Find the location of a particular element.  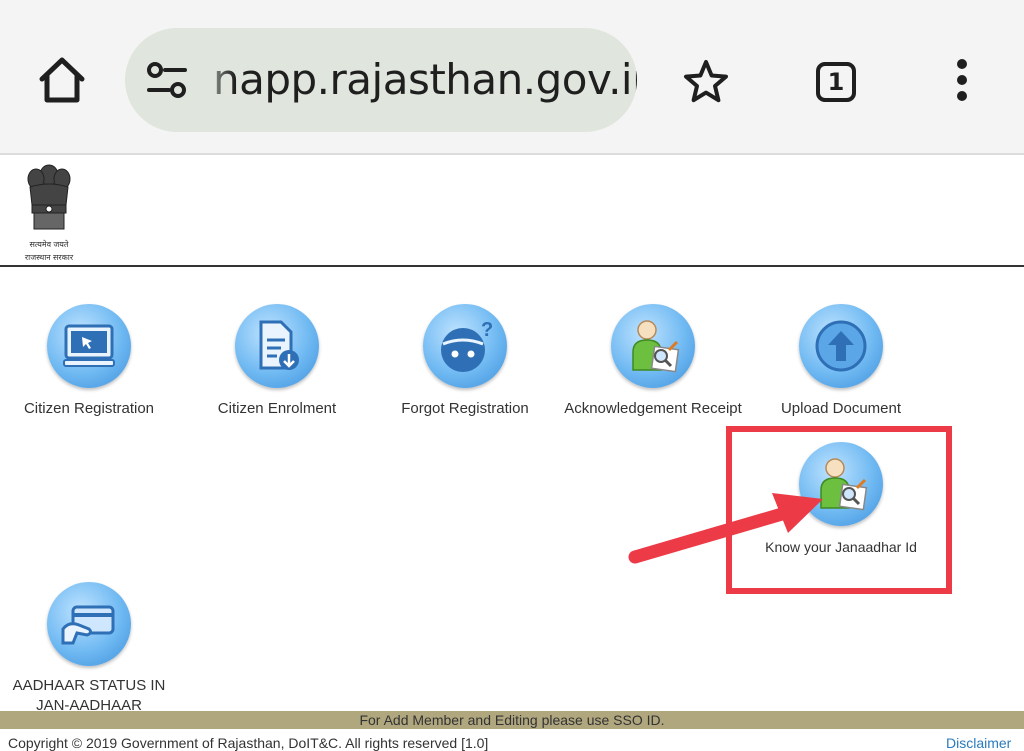

red-arrow-icon is located at coordinates (725, 528).